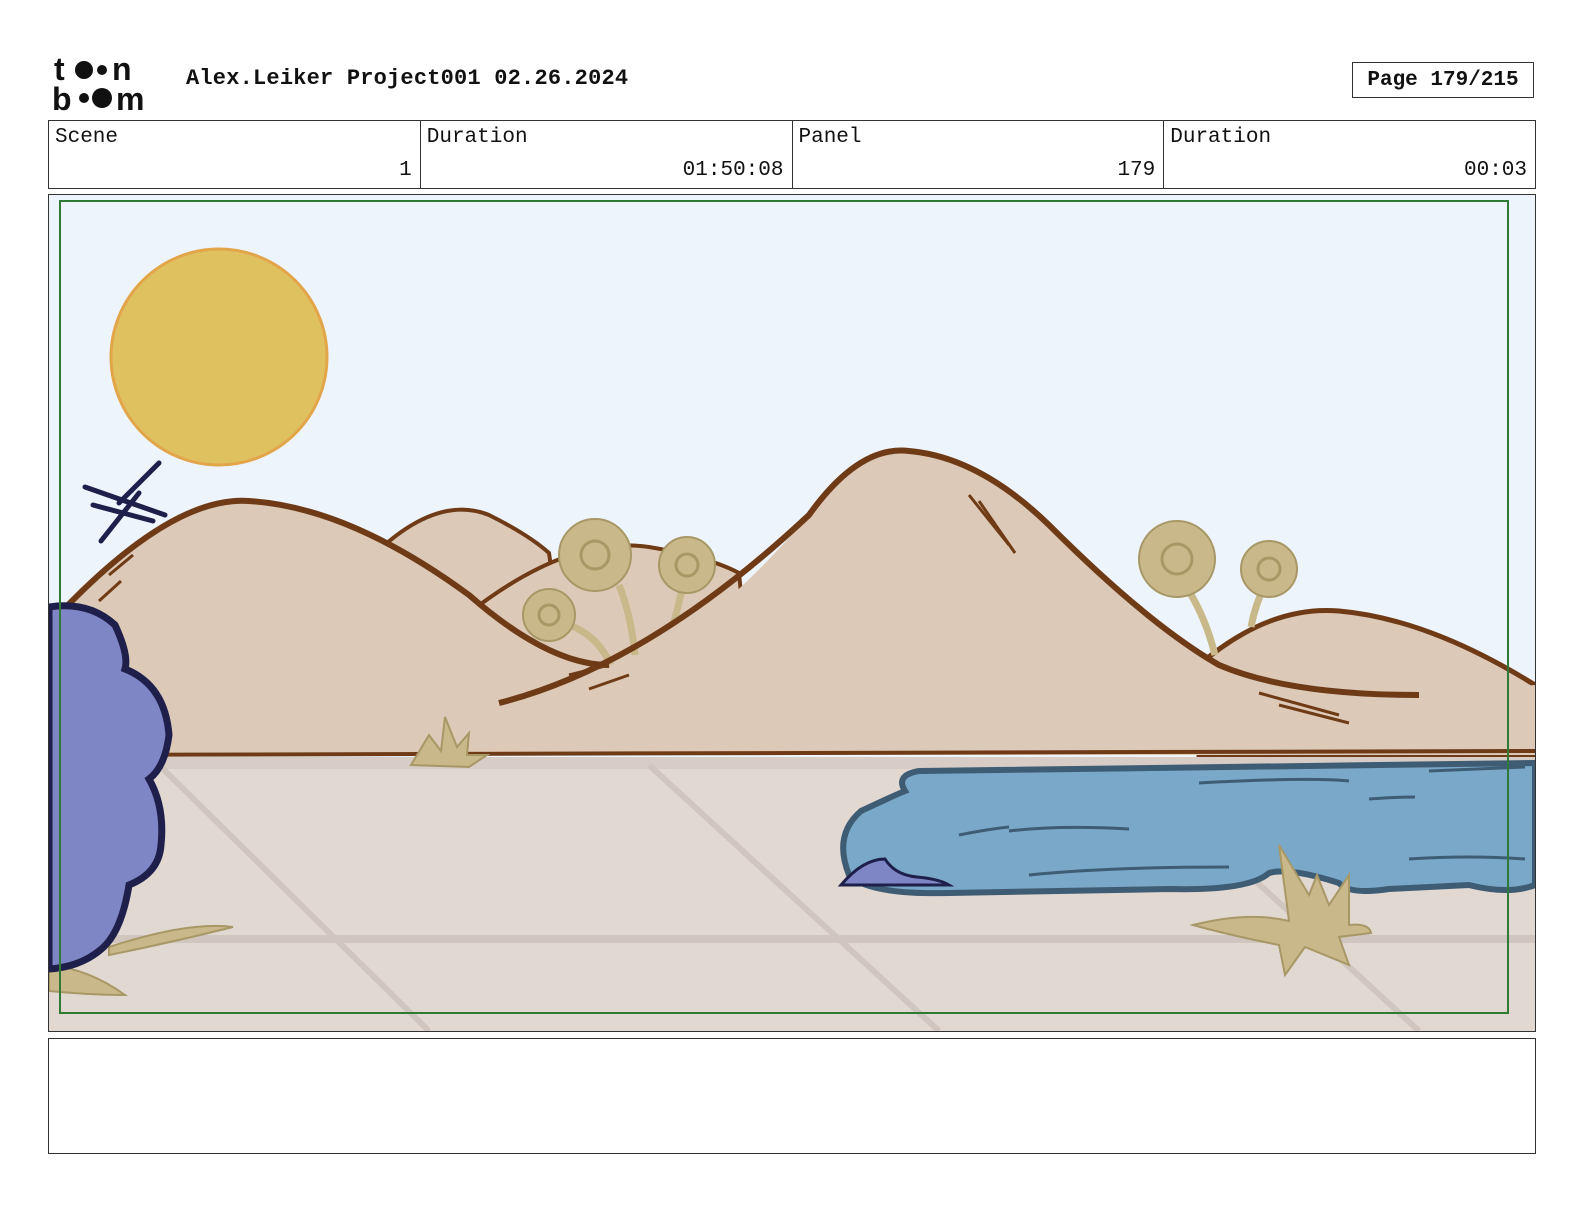  What do you see at coordinates (477, 137) in the screenshot?
I see `scene-duration-label: Duration` at bounding box center [477, 137].